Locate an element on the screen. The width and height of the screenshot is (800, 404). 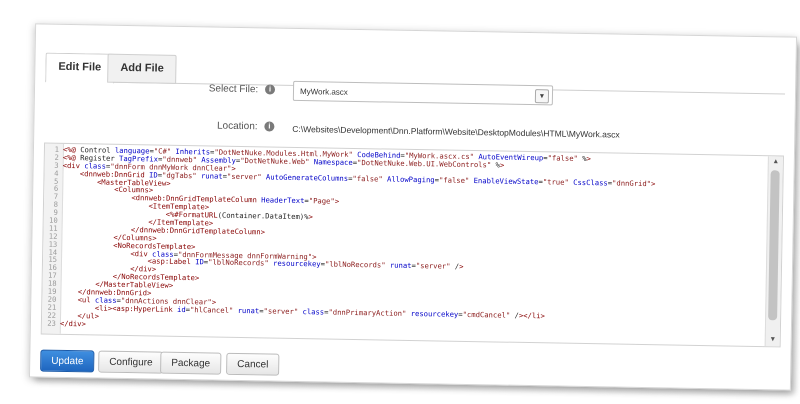
select-file-dropdown: MyWork.ascx ▾ is located at coordinates (423, 93).